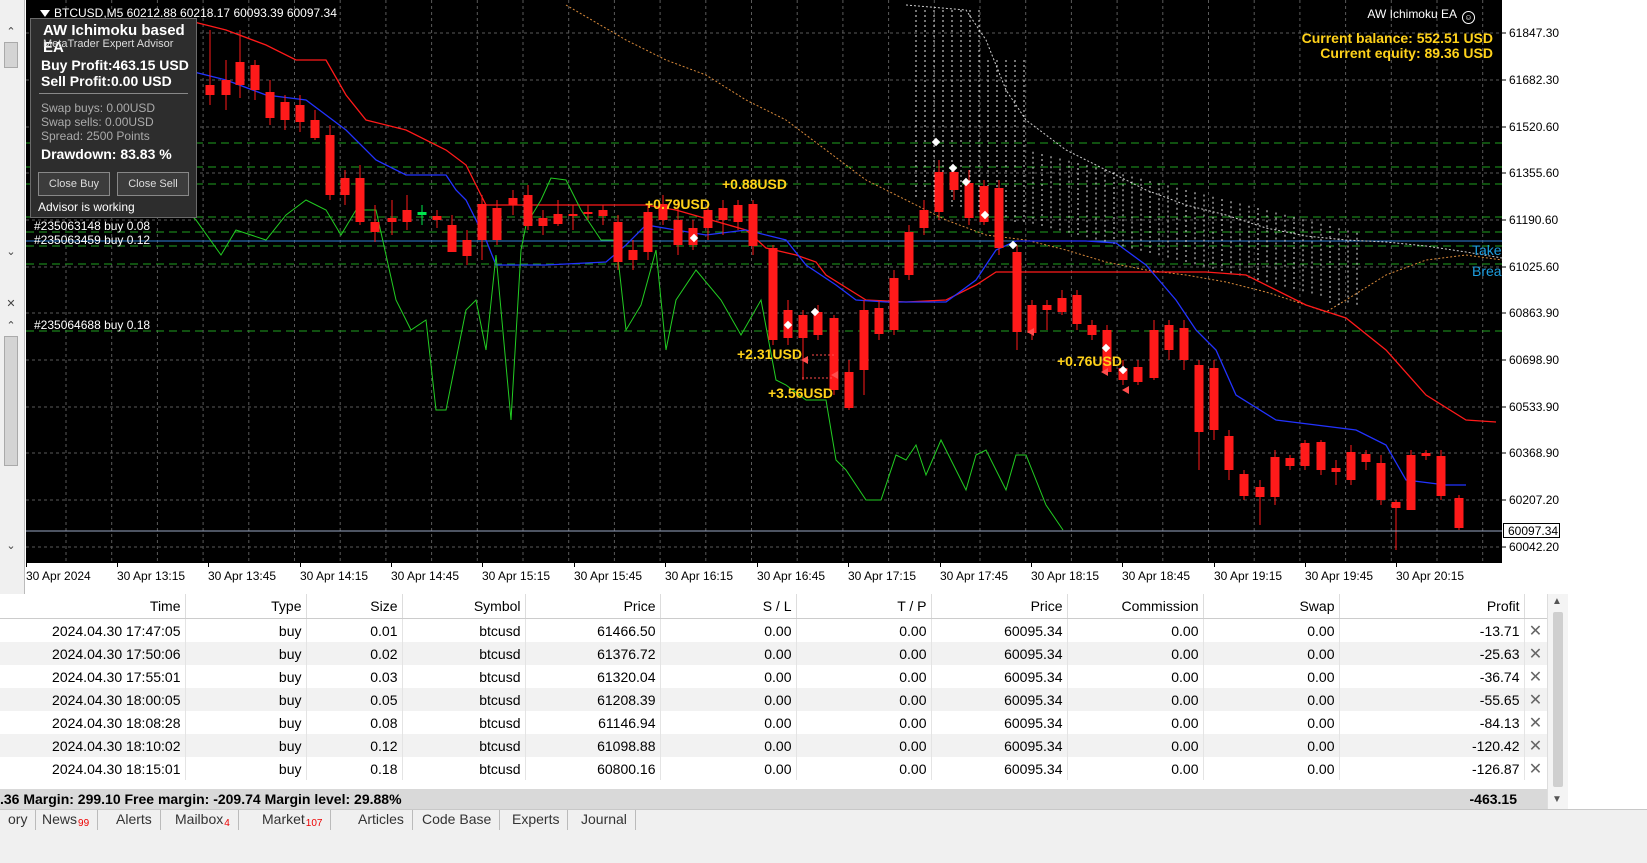  Describe the element at coordinates (593, 653) in the screenshot. I see `table-cell: 61376.72` at that location.